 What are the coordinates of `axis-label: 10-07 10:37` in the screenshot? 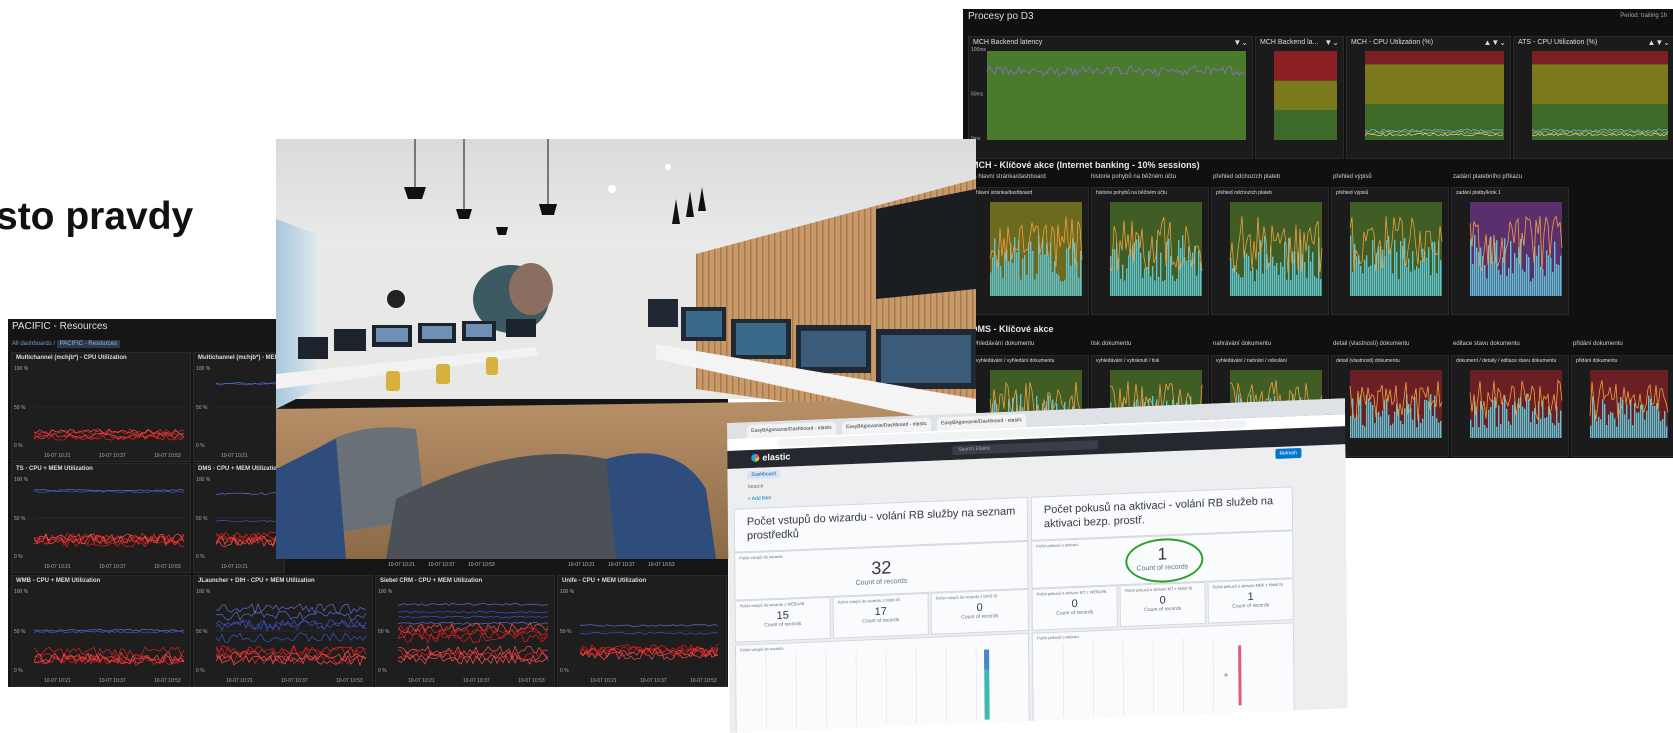 It's located at (294, 681).